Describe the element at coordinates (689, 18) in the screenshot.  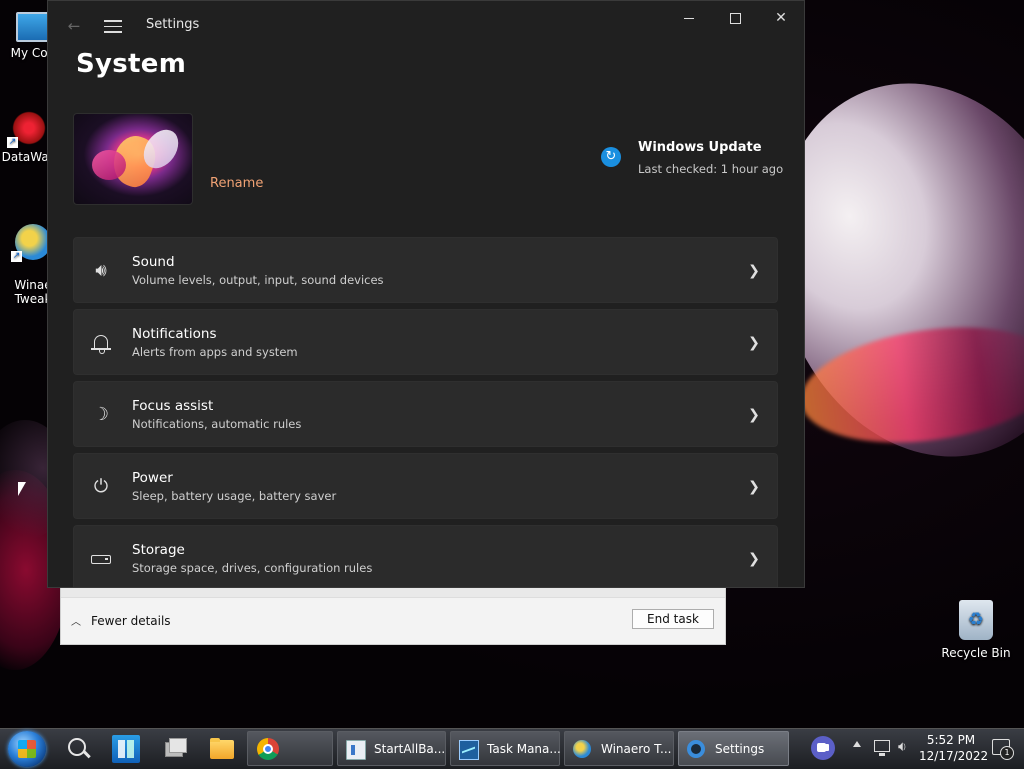
I see `minimize-button` at that location.